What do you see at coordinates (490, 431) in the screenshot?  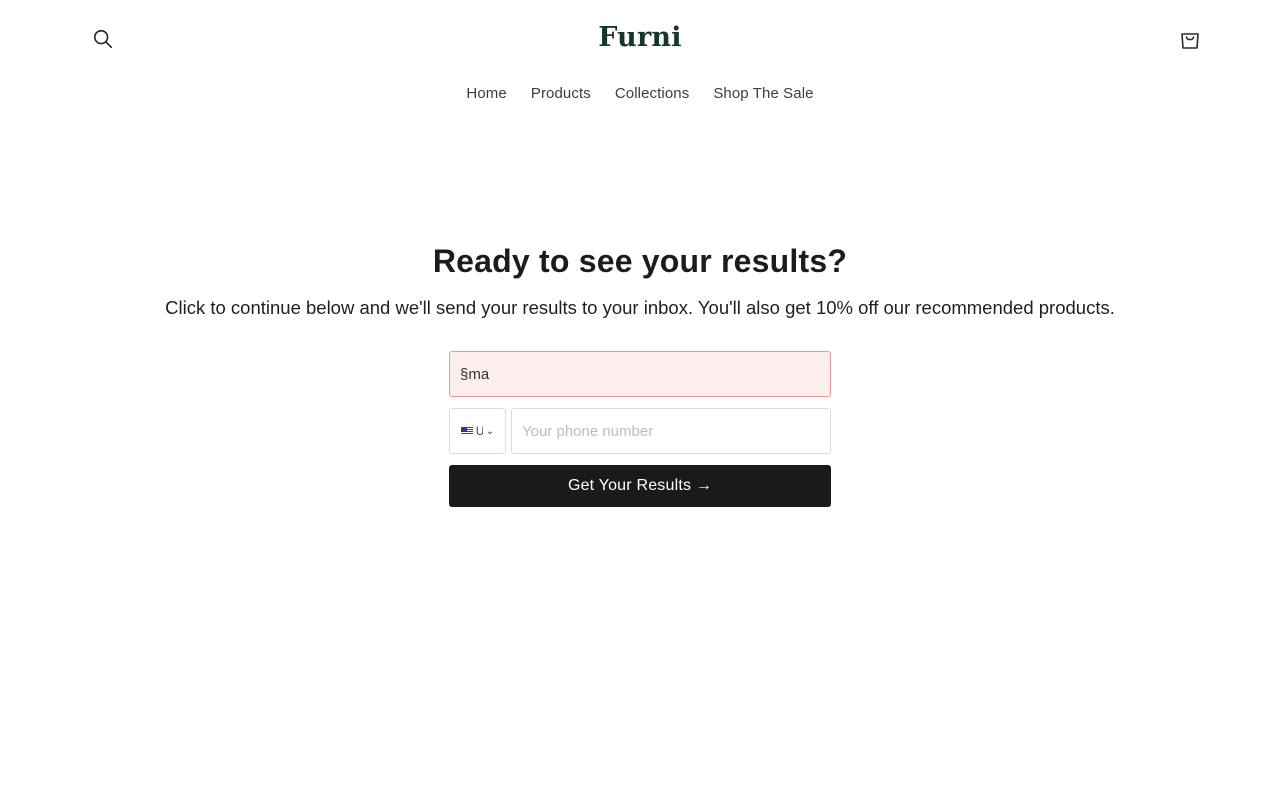 I see `chevron-down-icon: ⌄` at bounding box center [490, 431].